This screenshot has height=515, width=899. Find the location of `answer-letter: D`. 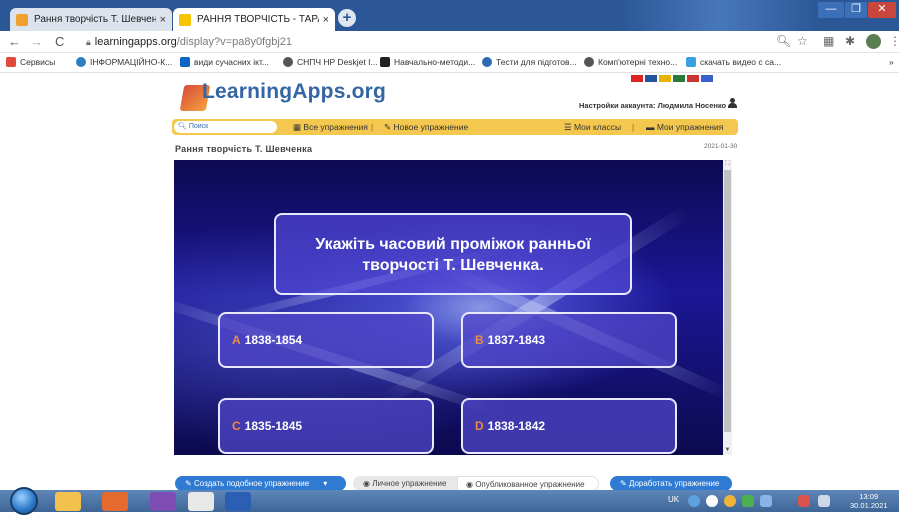

answer-letter: D is located at coordinates (479, 426).